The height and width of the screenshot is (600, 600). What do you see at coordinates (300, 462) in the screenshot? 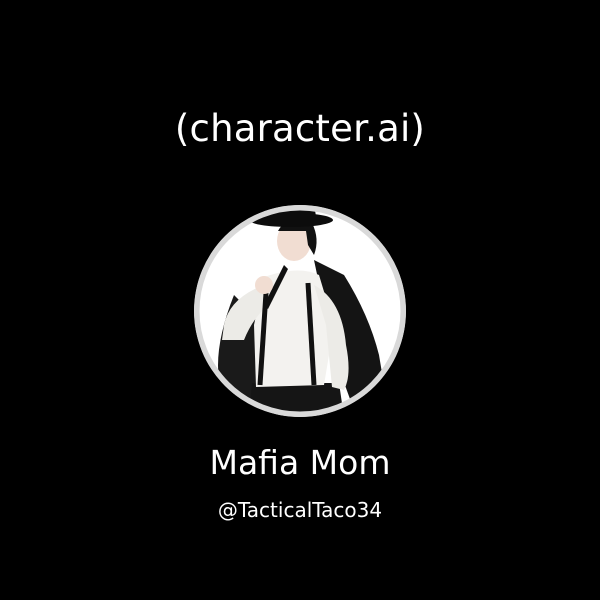
I see `character-name: Mafia Mom` at bounding box center [300, 462].